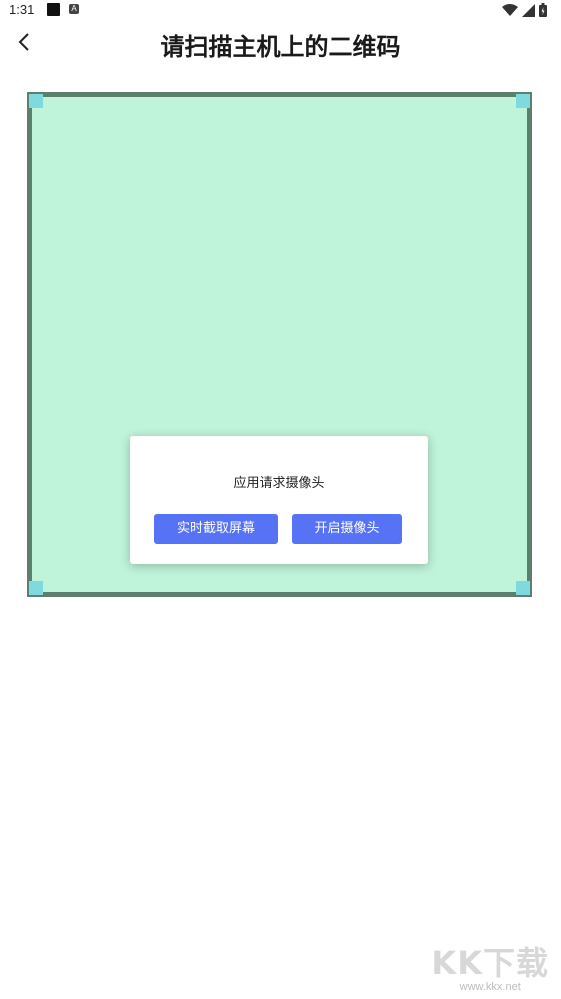 The image size is (561, 999). Describe the element at coordinates (216, 529) in the screenshot. I see `capture-screen-button: 实时截取屏幕` at that location.